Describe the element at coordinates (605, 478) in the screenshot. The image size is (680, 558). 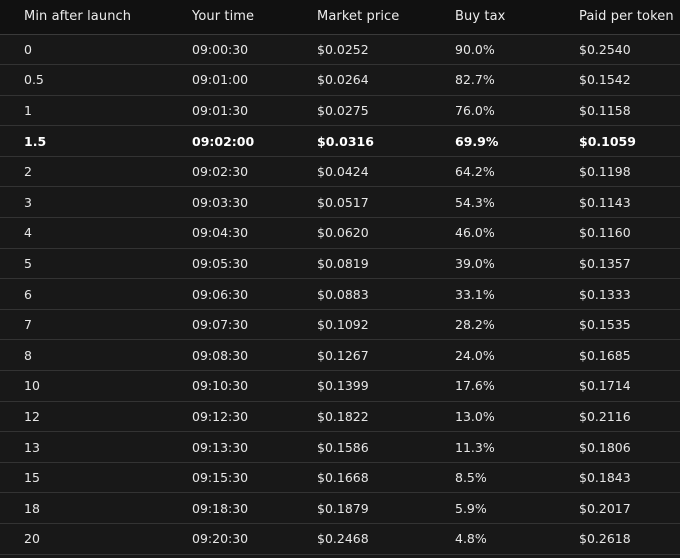
I see `cell-paid-per-token: $0.1843` at that location.